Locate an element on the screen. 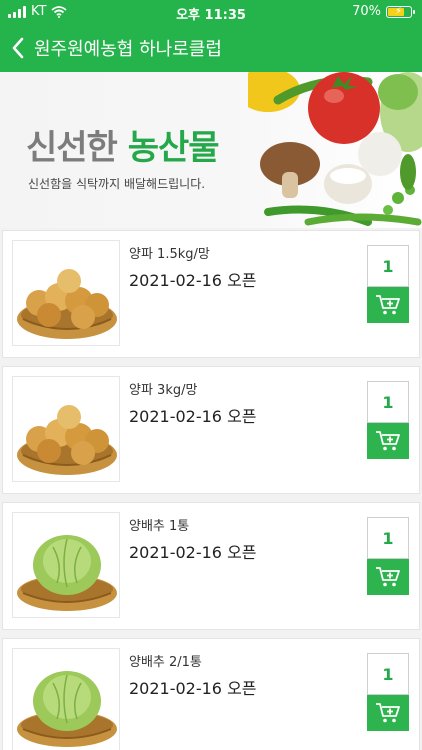 Image resolution: width=422 pixels, height=750 pixels. app-header: KT 오후 11:35 70% ⚡ 원주원예농협 하나로클럽 is located at coordinates (211, 36).